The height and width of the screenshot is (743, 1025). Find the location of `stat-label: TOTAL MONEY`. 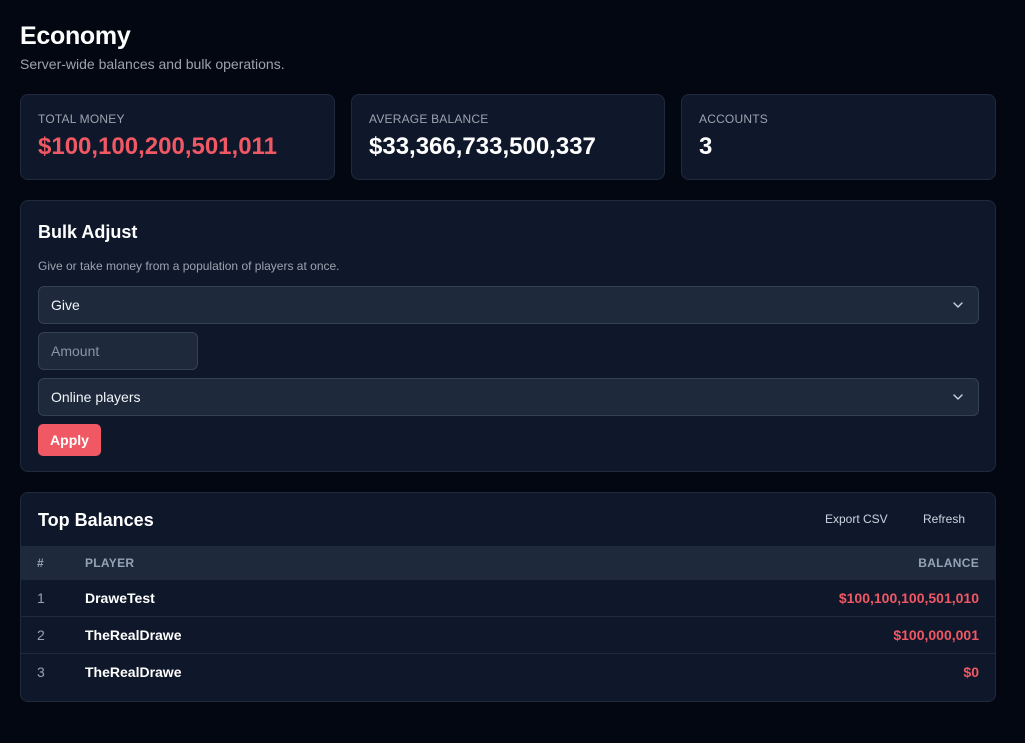

stat-label: TOTAL MONEY is located at coordinates (81, 119).